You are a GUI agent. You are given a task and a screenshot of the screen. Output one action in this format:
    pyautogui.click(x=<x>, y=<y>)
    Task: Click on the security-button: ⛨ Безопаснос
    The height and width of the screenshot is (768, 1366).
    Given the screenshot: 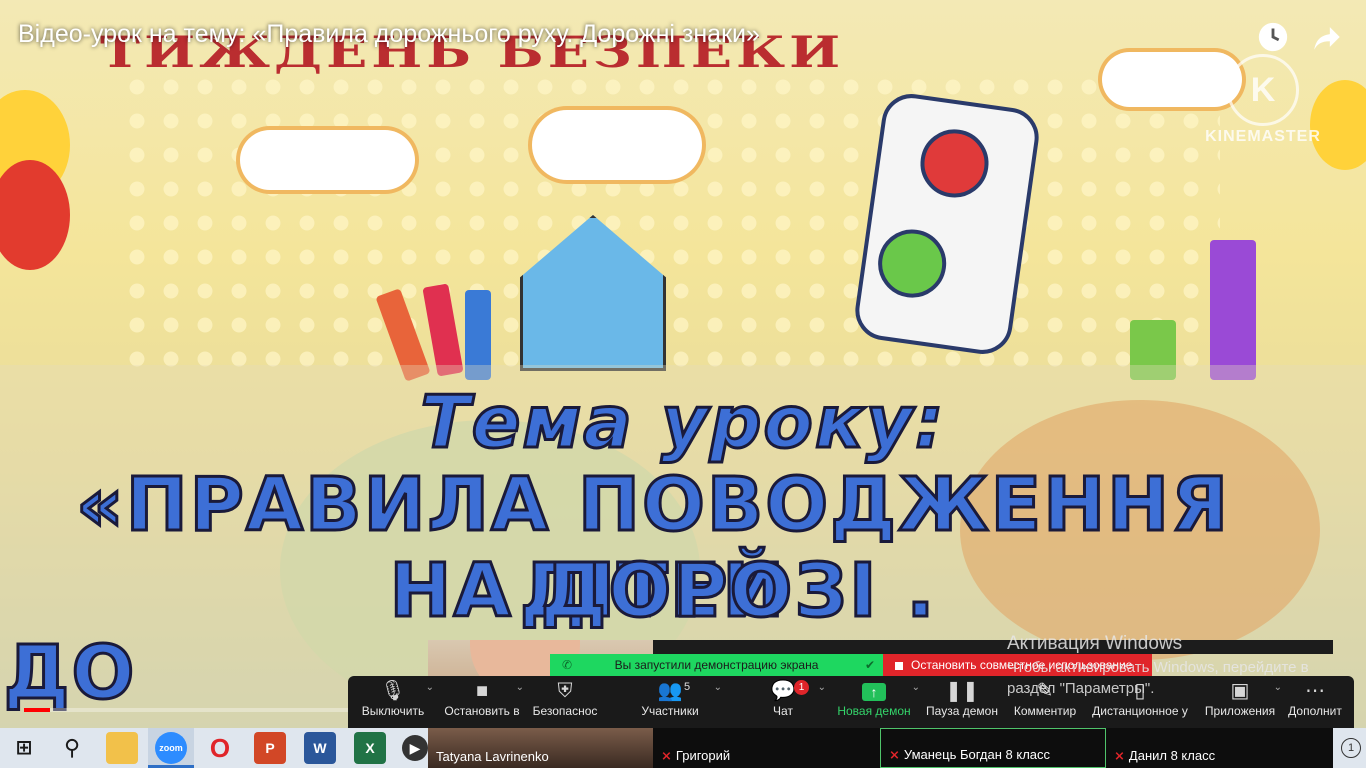 What is the action you would take?
    pyautogui.click(x=565, y=702)
    